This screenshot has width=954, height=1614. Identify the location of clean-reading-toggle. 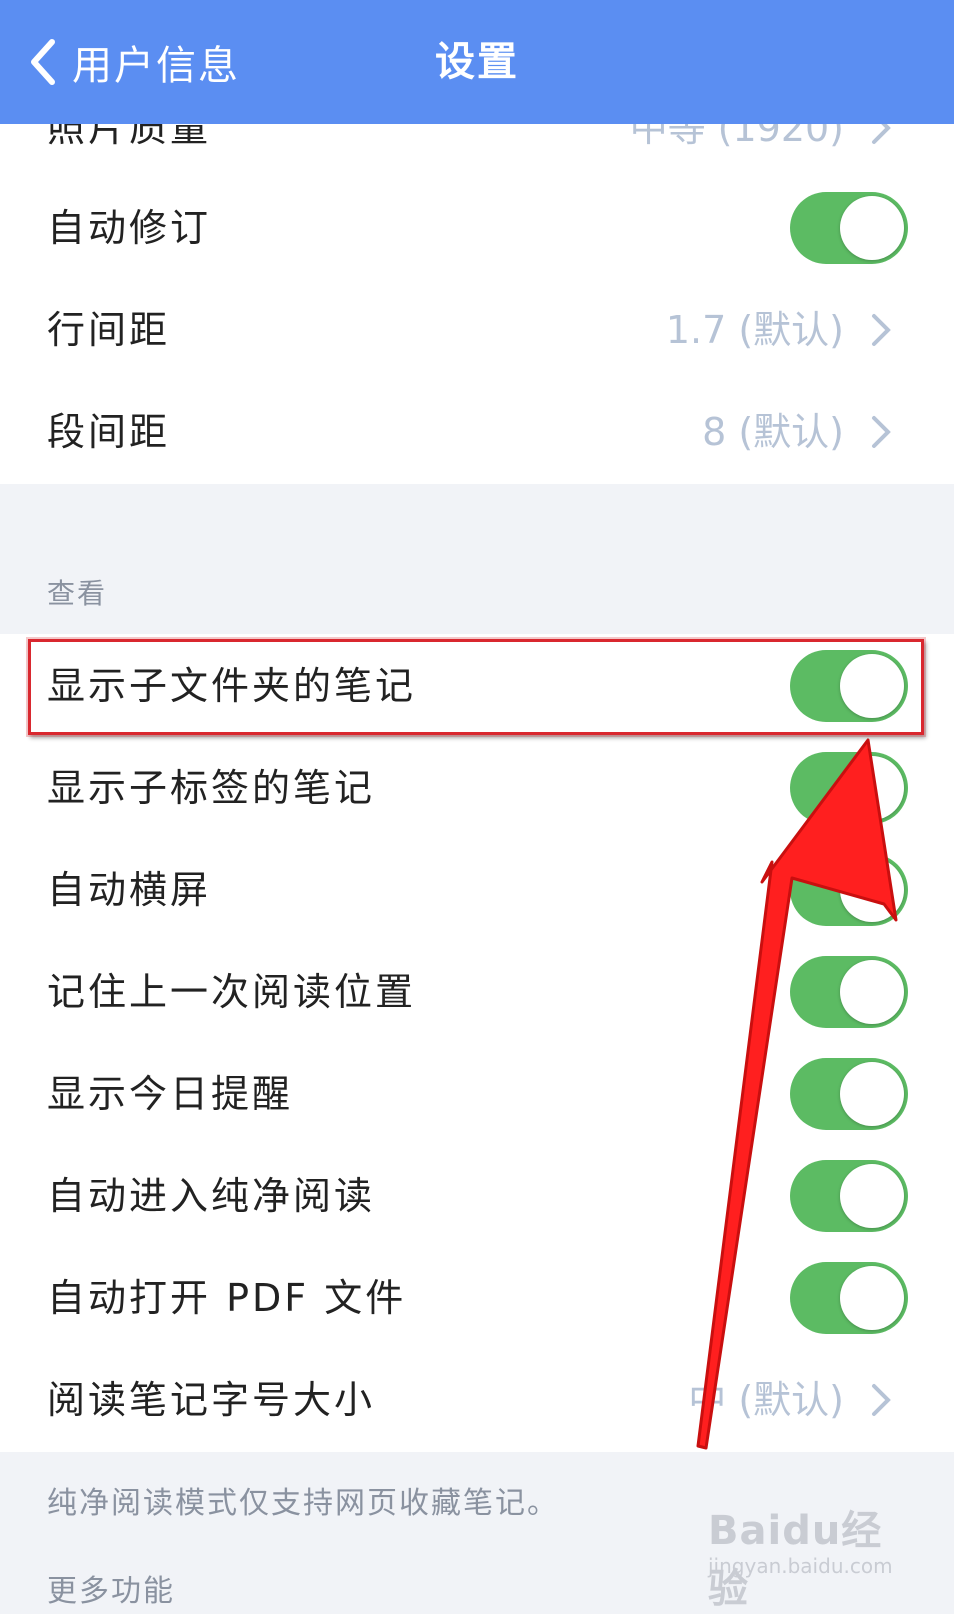
(849, 1196).